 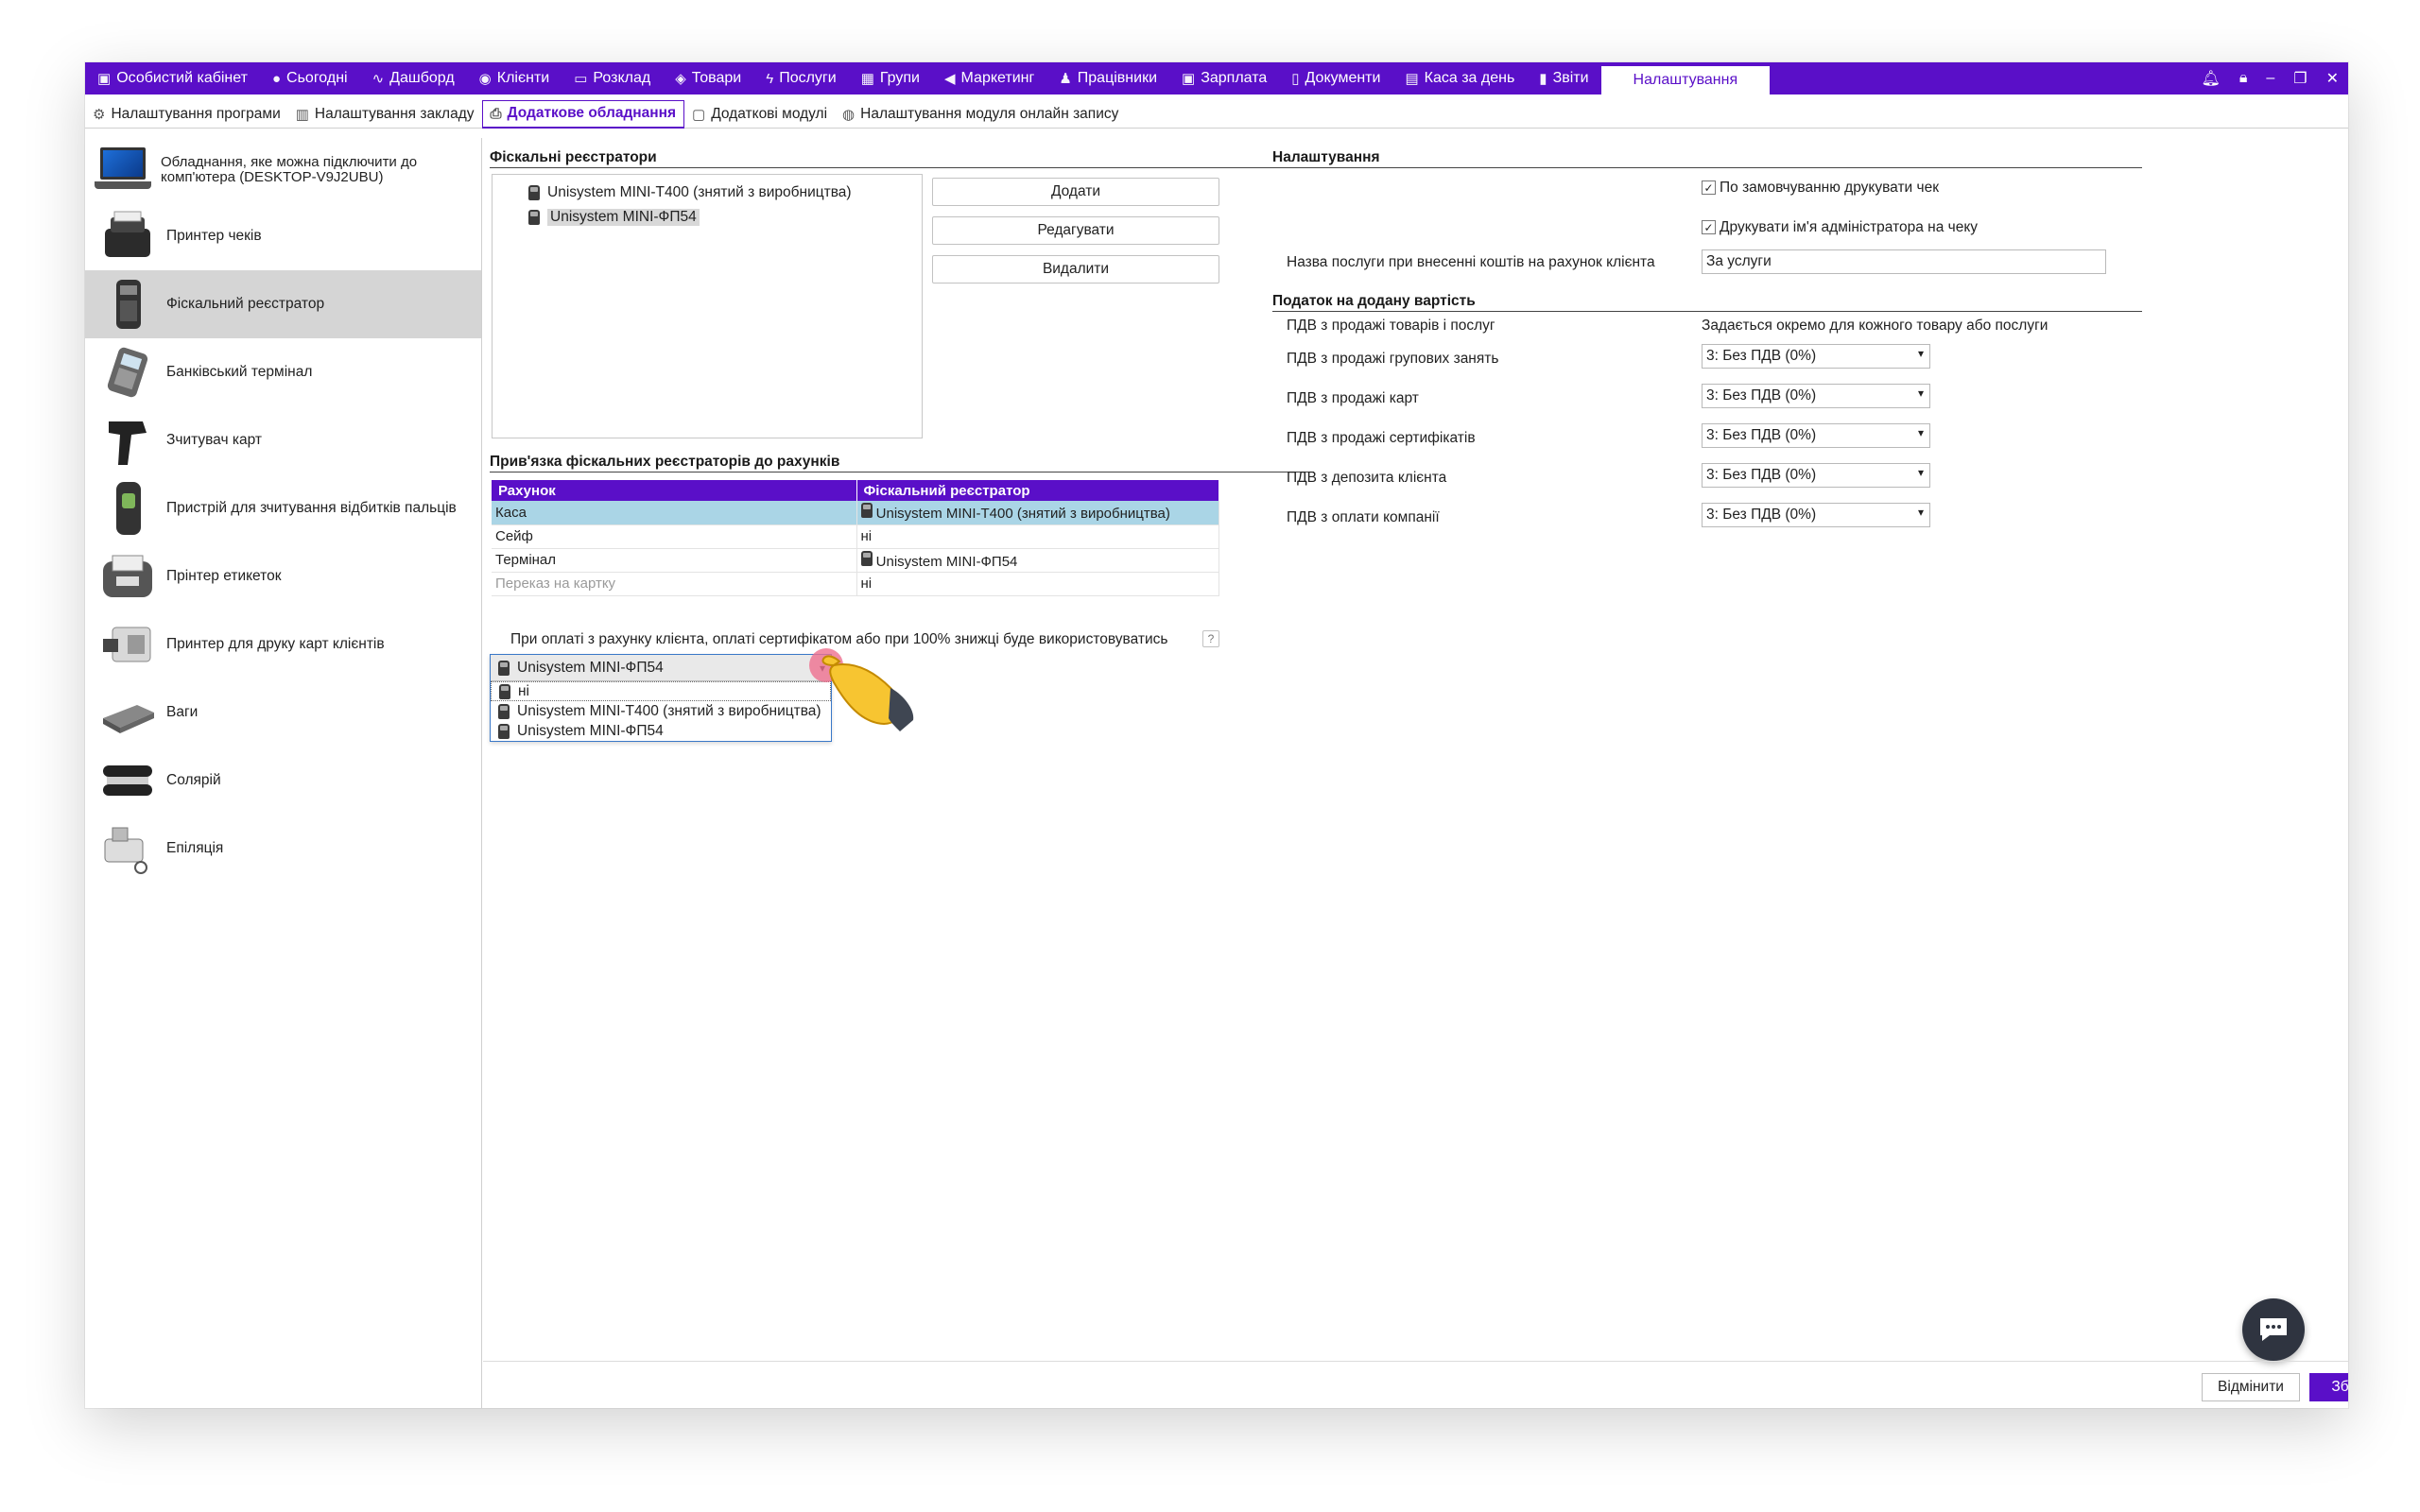 I want to click on dropdown-option: Unisystem MINI-ФП54, so click(x=661, y=731).